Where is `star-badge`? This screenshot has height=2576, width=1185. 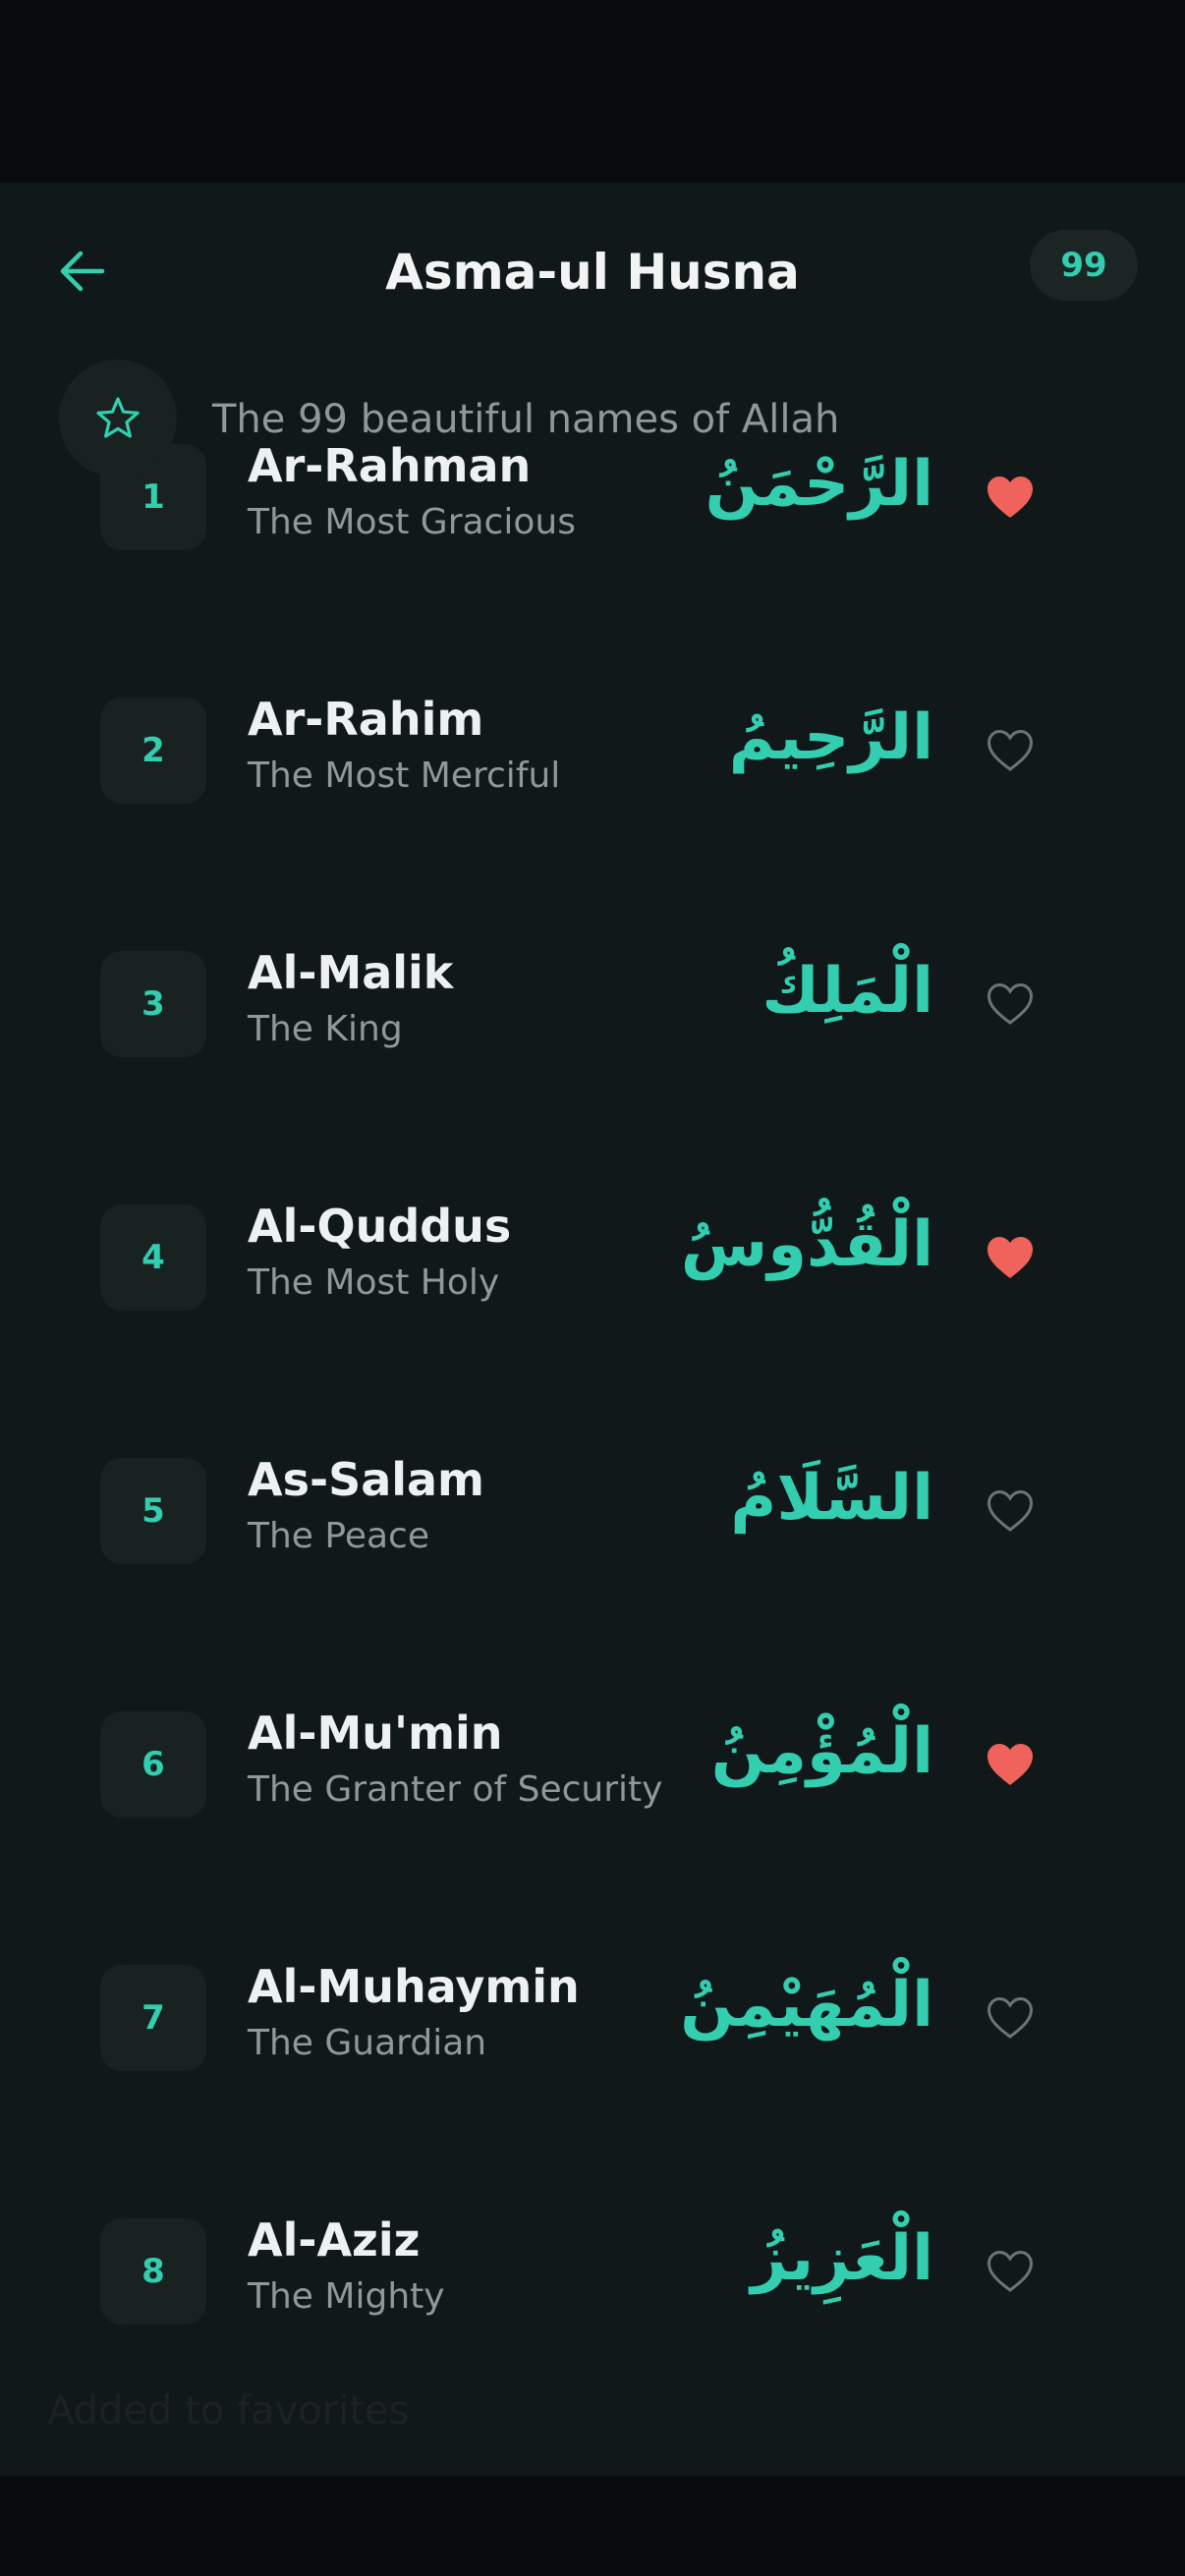
star-badge is located at coordinates (118, 418).